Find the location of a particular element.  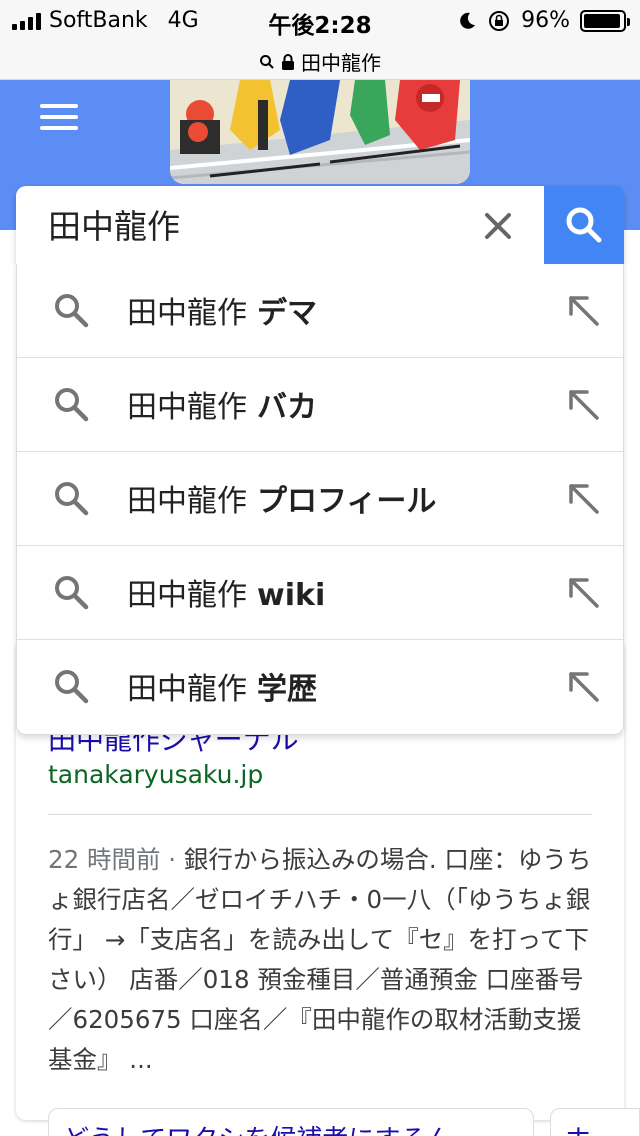

suggestion-item: 田中龍作 プロフィール is located at coordinates (320, 499).